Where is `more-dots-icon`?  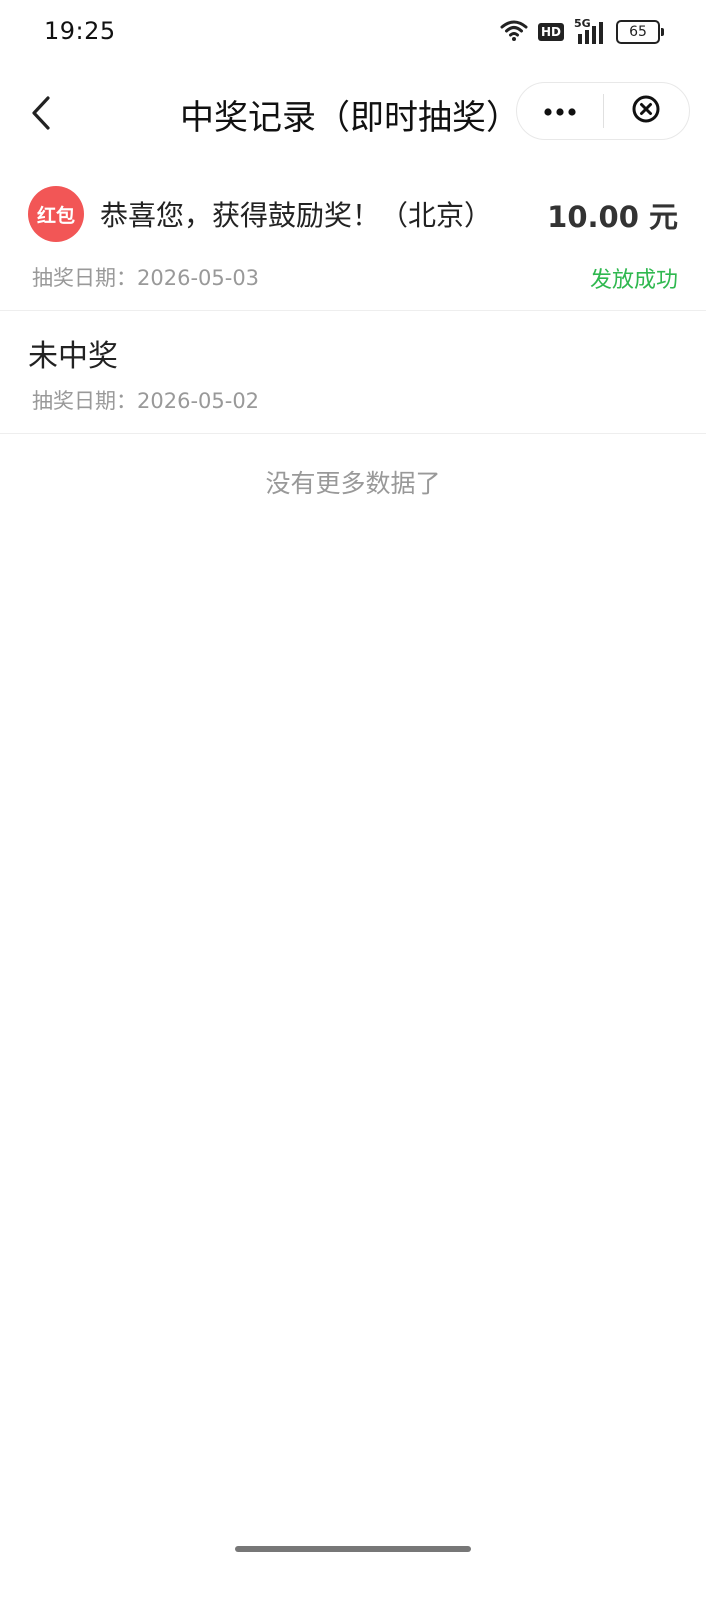 more-dots-icon is located at coordinates (560, 111).